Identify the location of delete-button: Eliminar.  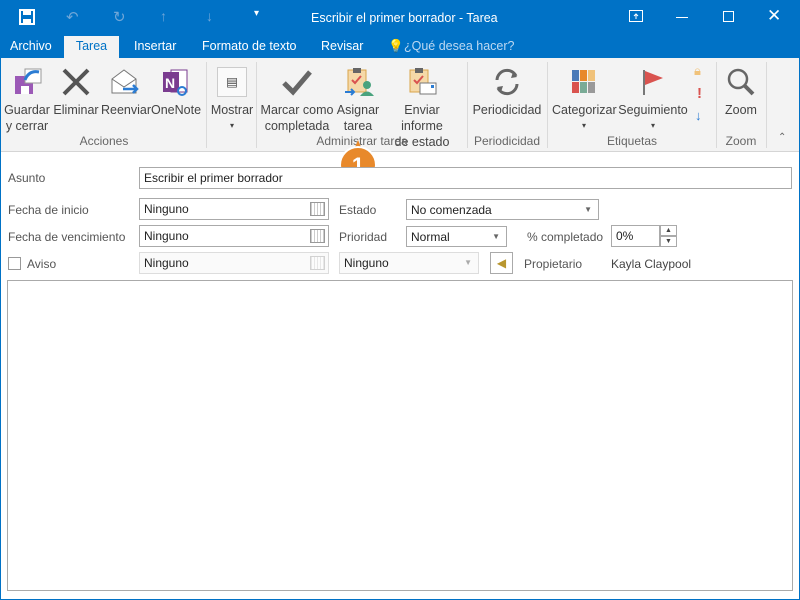
(76, 90).